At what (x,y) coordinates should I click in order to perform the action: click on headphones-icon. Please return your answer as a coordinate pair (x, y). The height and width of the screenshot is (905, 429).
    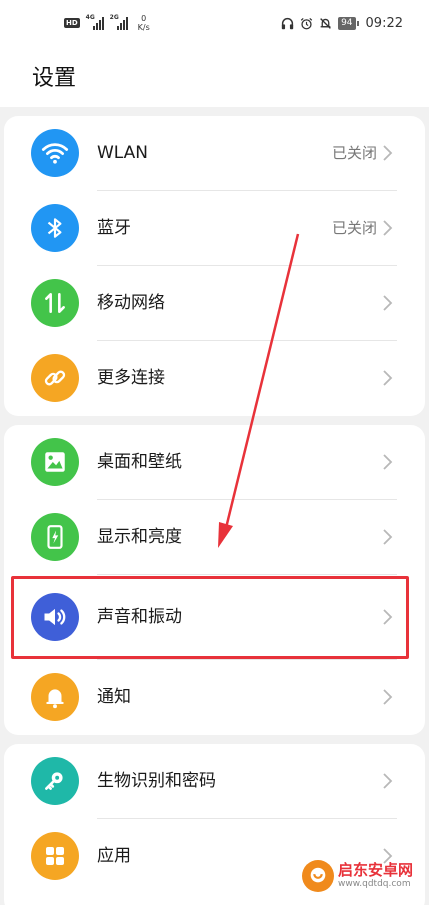
    Looking at the image, I should click on (287, 23).